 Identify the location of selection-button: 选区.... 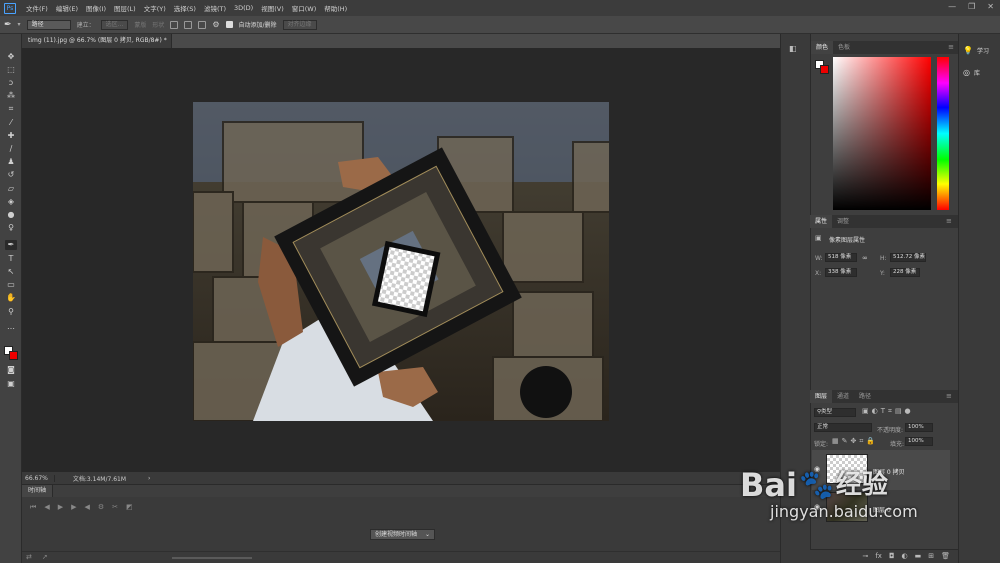
(114, 24).